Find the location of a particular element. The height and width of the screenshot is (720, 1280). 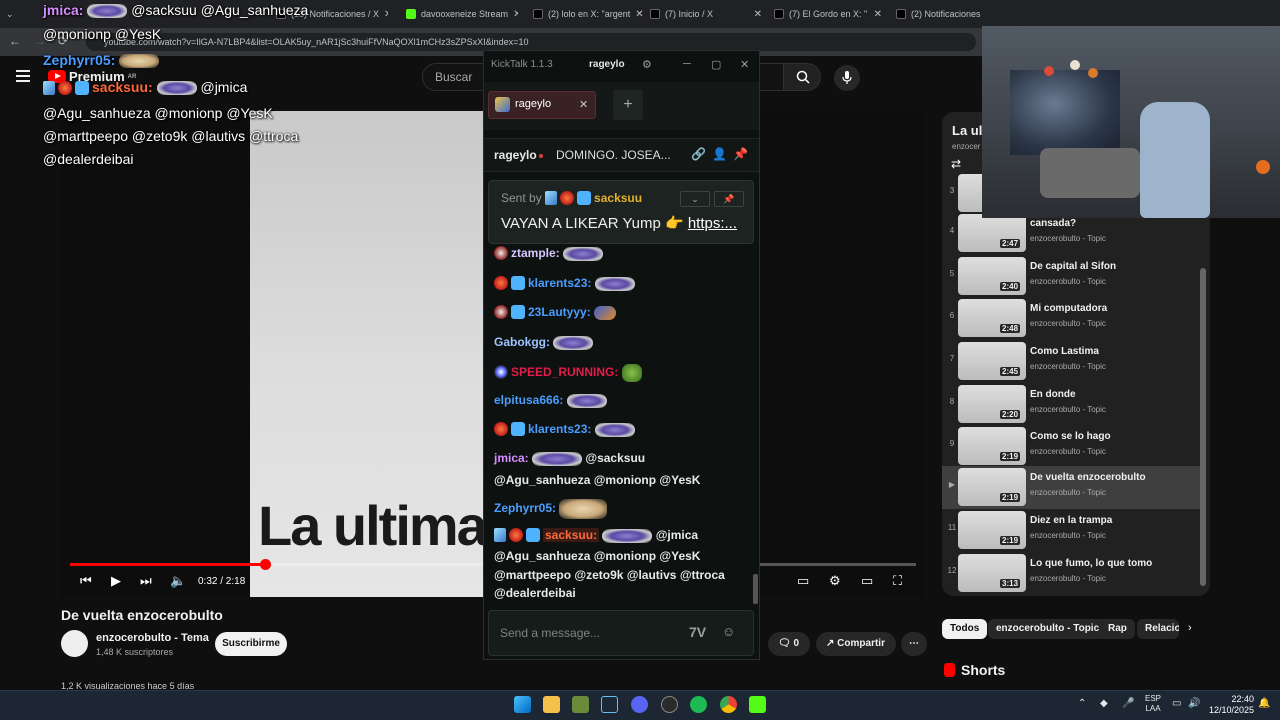

minimize-icon: ─ is located at coordinates (687, 64).